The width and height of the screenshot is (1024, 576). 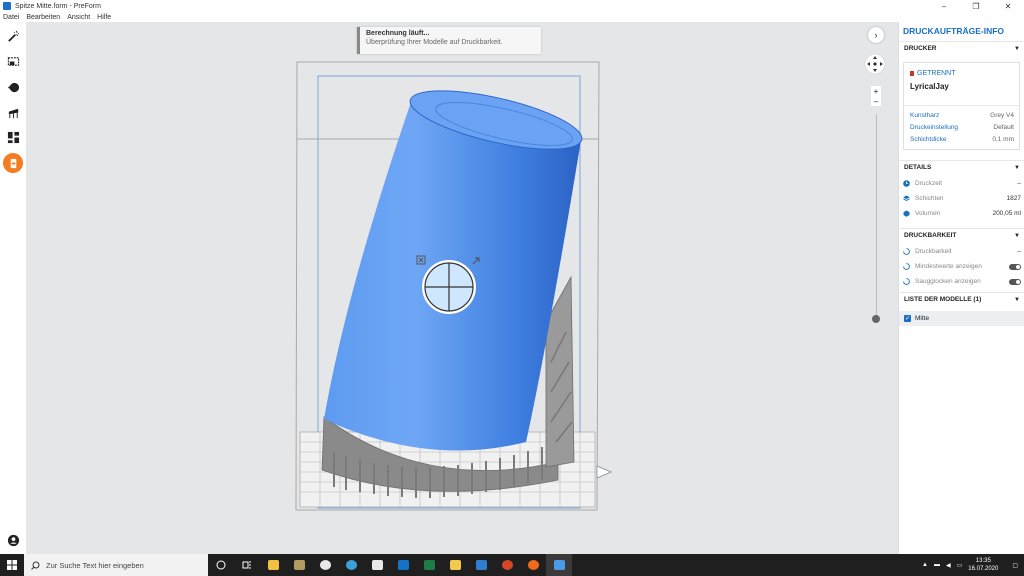 What do you see at coordinates (962, 213) in the screenshot?
I see `volume-row: Volumen 200,05 ml` at bounding box center [962, 213].